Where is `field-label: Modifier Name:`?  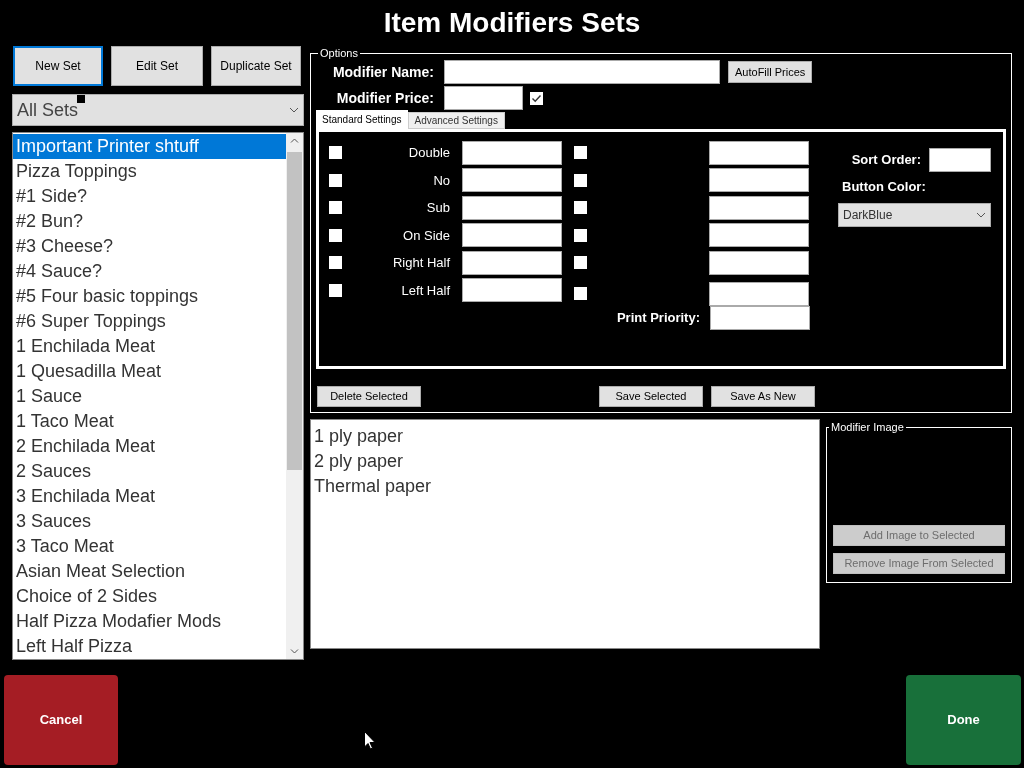 field-label: Modifier Name: is located at coordinates (382, 72).